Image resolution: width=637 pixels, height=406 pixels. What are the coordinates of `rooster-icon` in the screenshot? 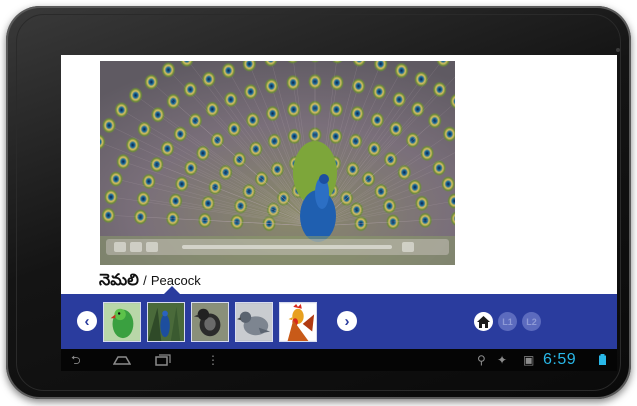 It's located at (298, 322).